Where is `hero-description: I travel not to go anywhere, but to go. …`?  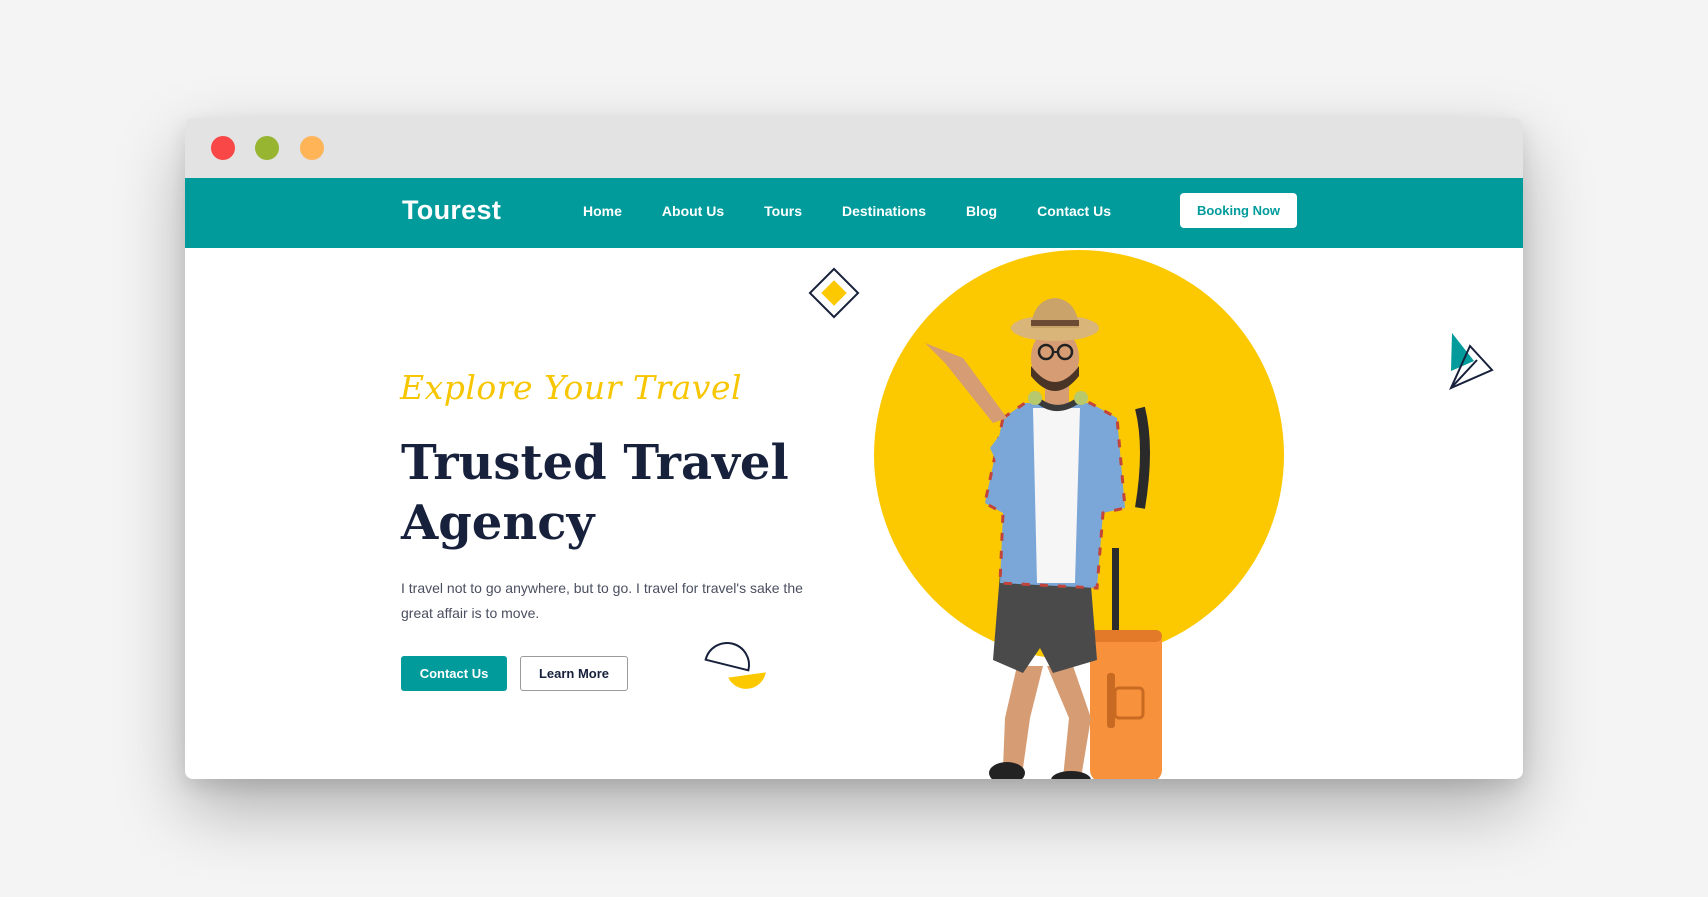
hero-description: I travel not to go anywhere, but to go. … is located at coordinates (602, 600).